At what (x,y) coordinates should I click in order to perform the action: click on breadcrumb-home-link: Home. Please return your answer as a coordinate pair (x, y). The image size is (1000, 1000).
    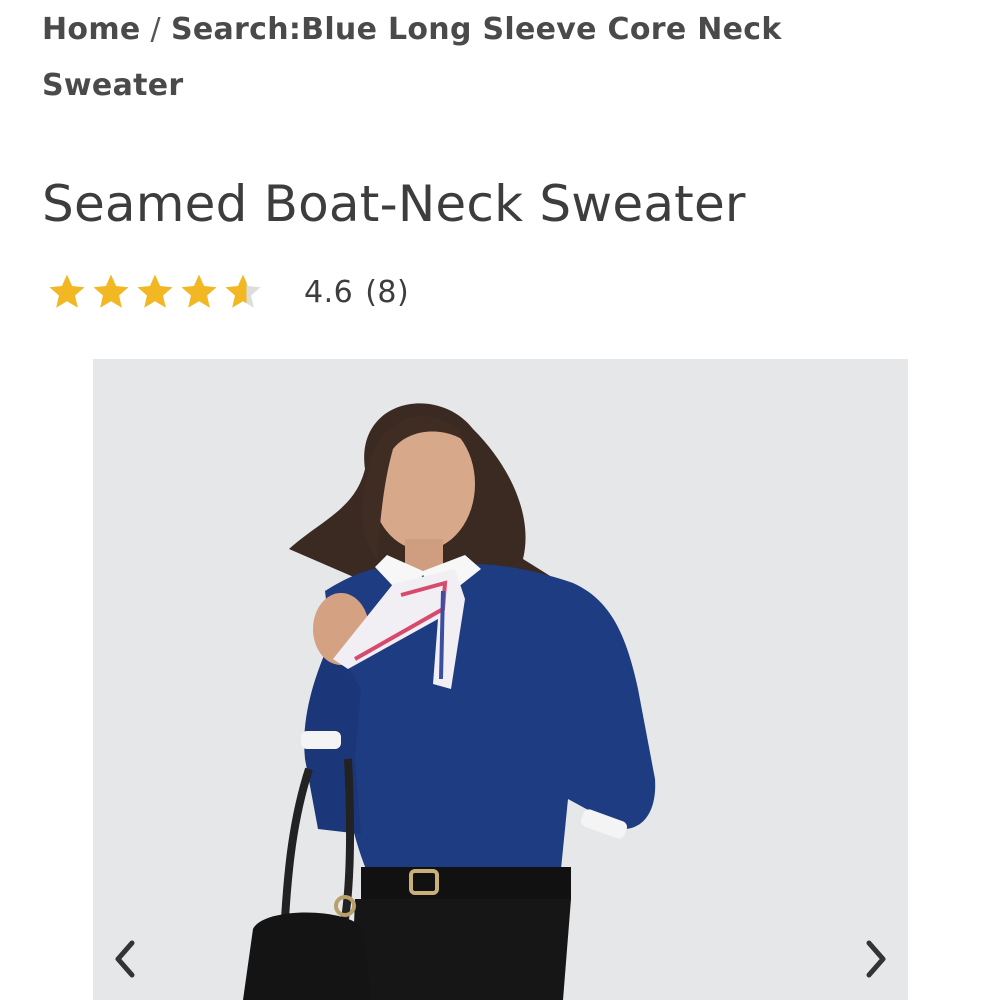
    Looking at the image, I should click on (91, 29).